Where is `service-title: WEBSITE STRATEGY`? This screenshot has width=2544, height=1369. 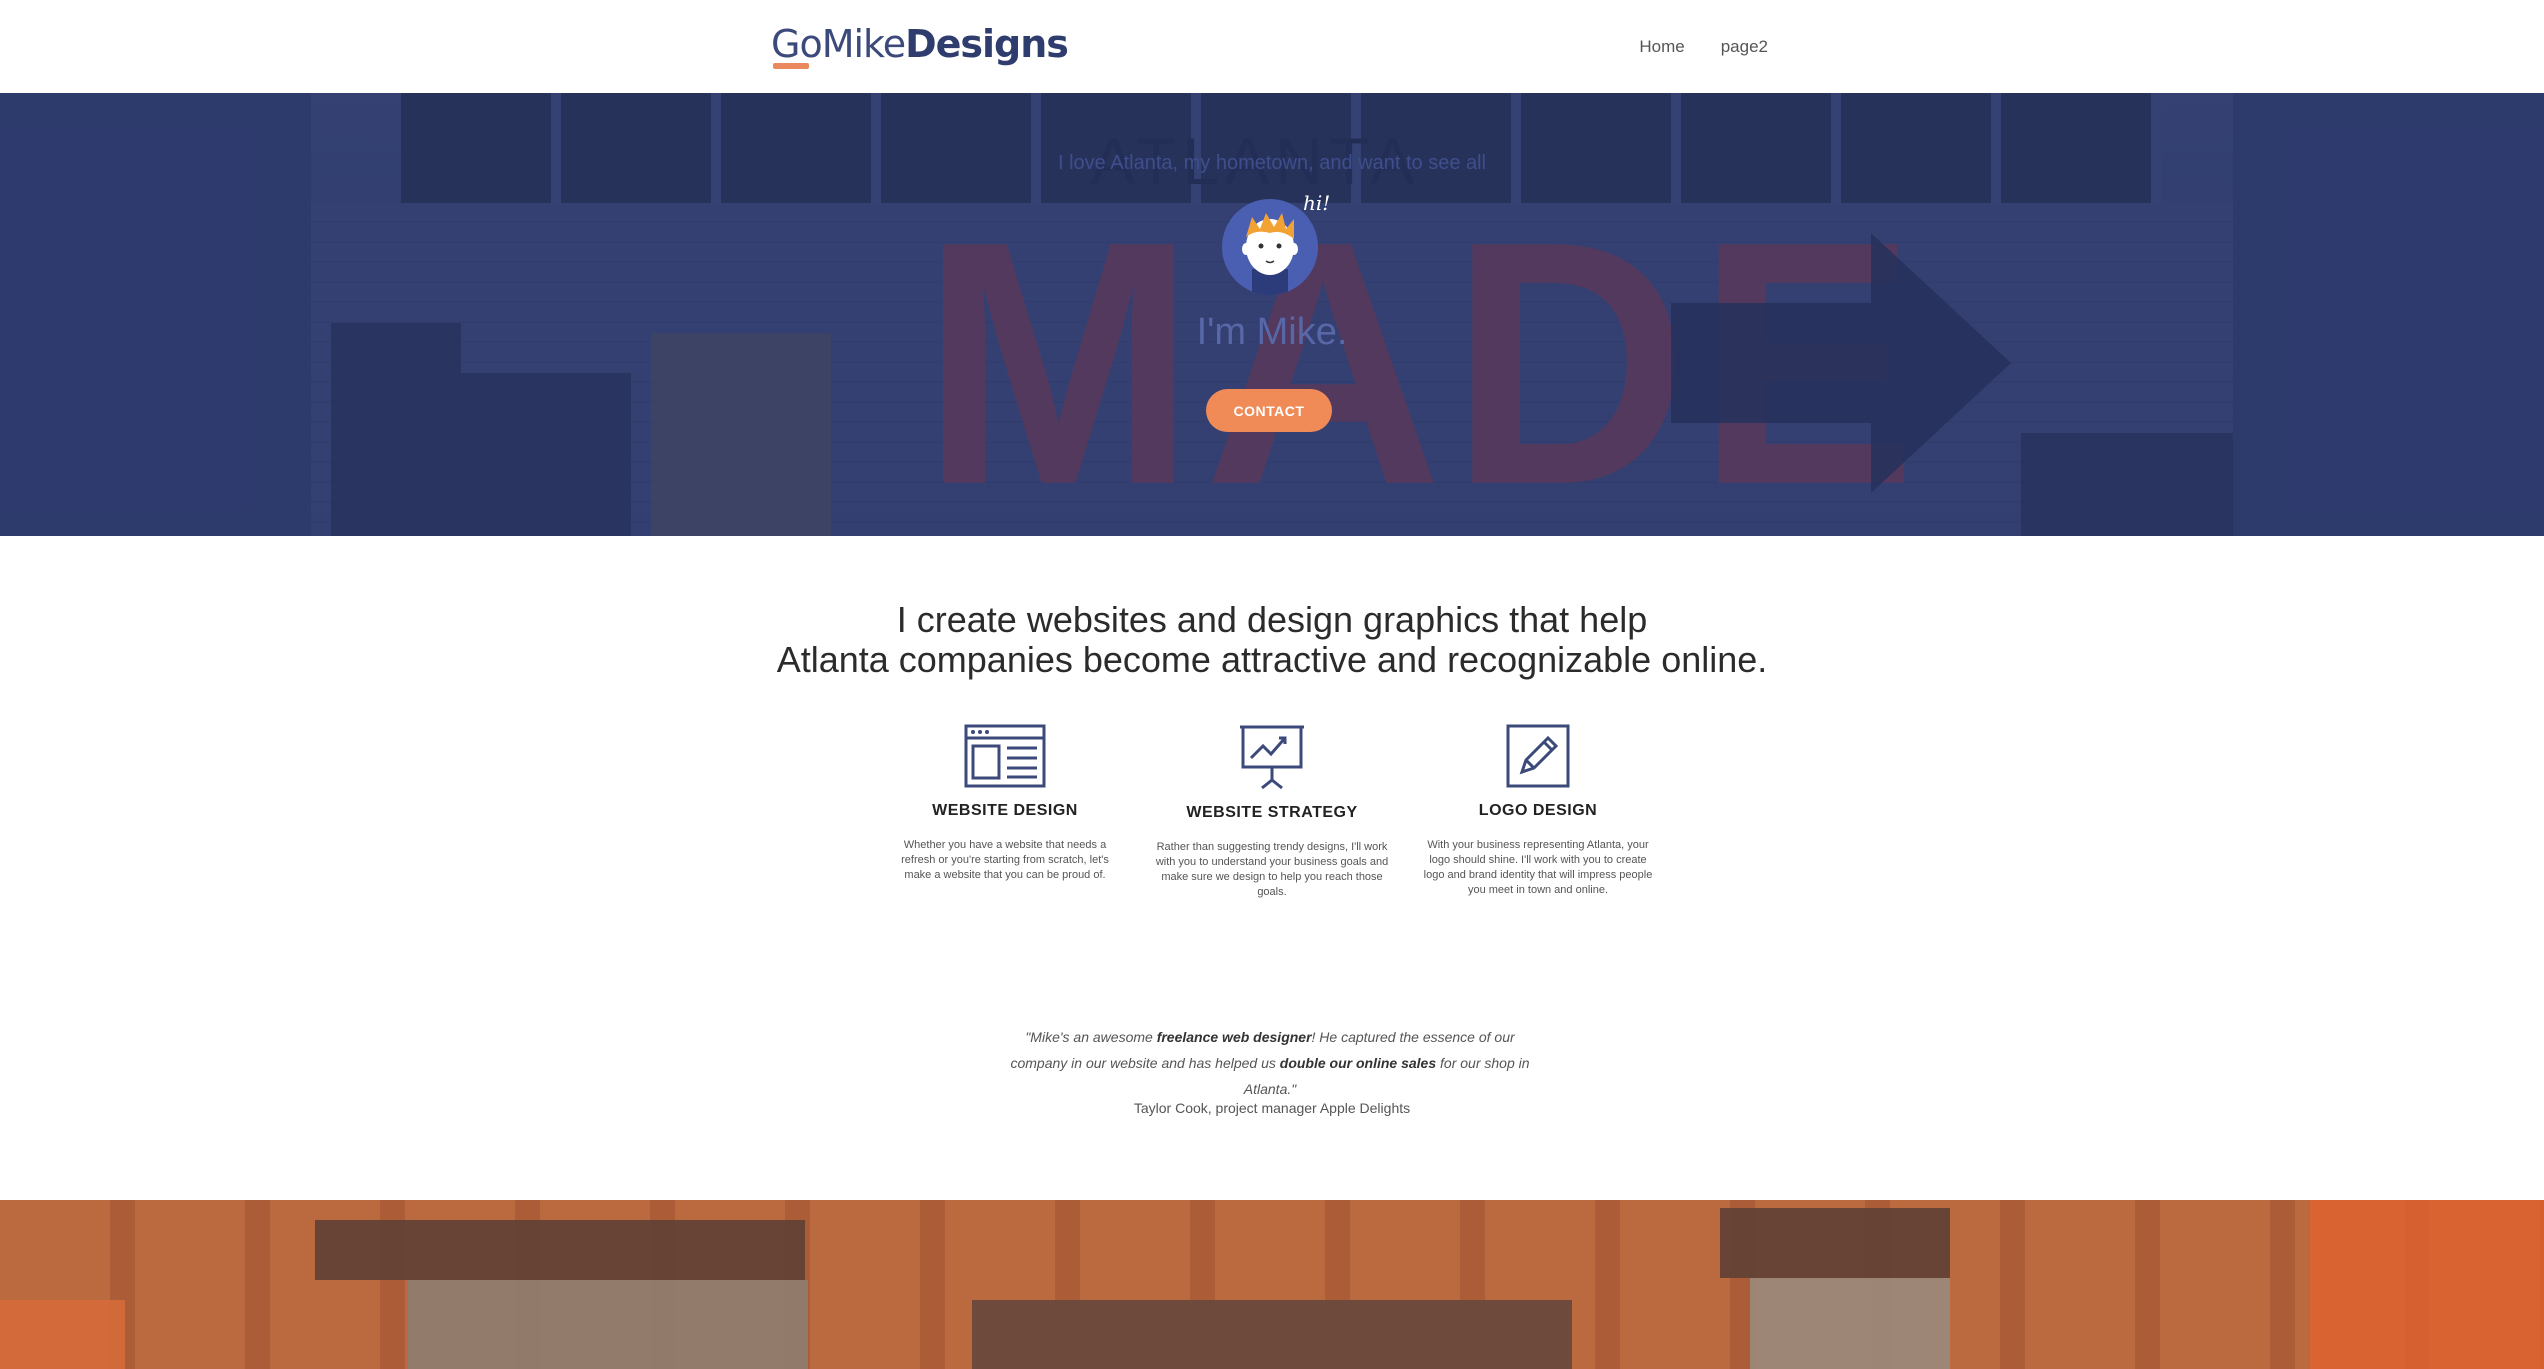 service-title: WEBSITE STRATEGY is located at coordinates (1272, 812).